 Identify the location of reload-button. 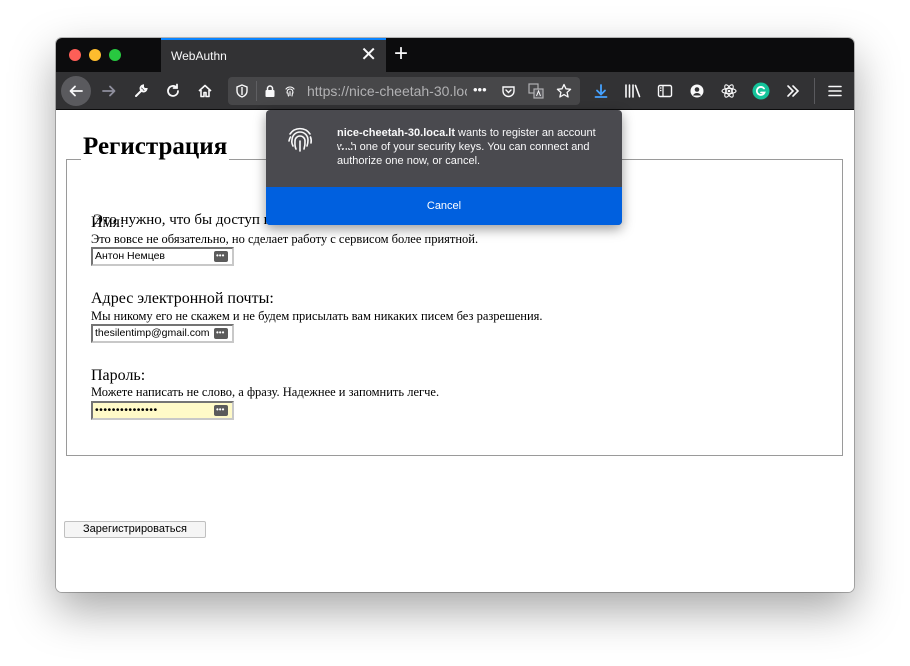
(173, 91).